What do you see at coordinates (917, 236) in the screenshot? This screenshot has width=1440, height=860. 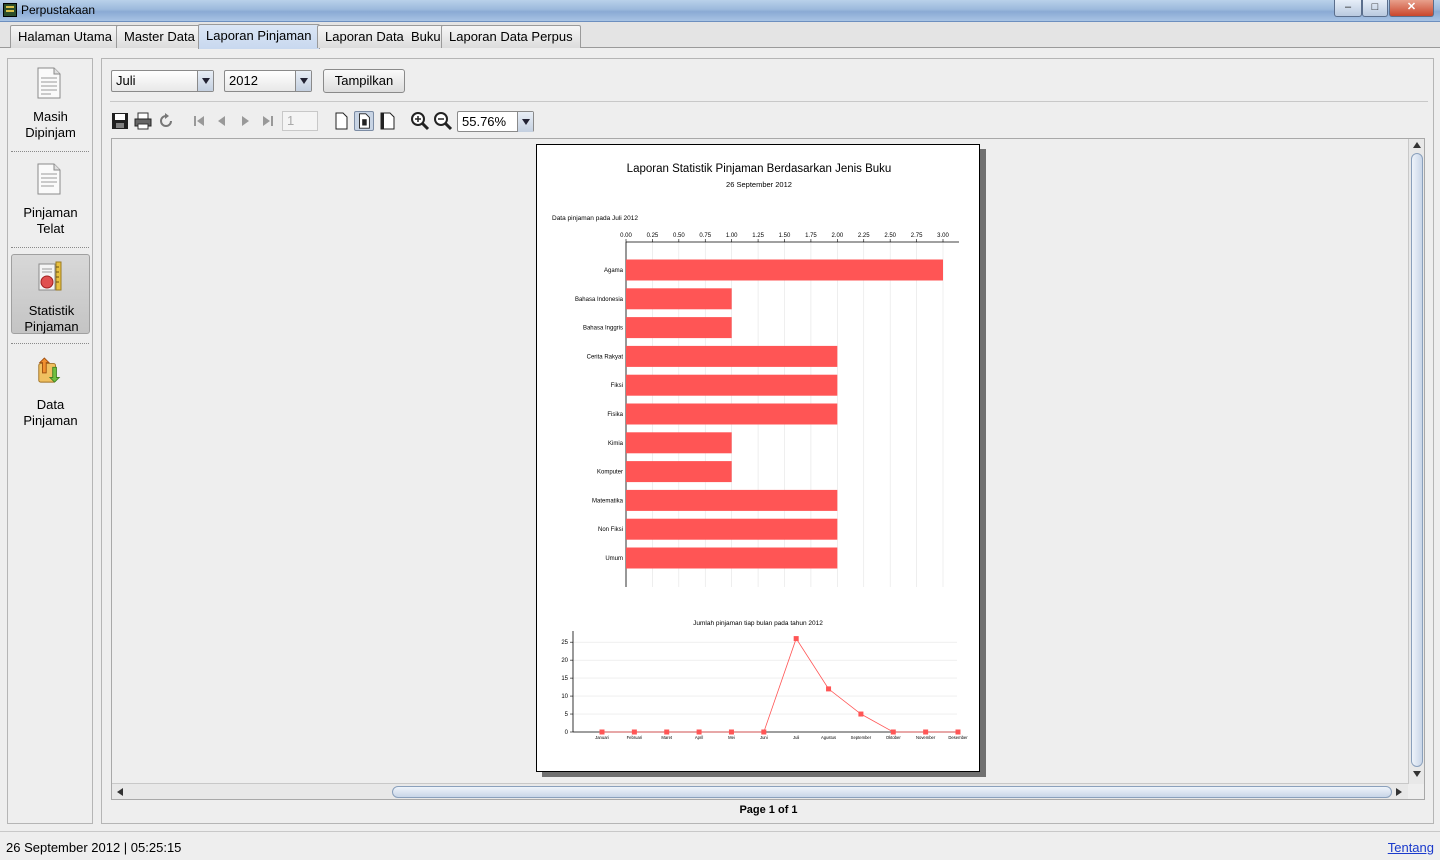 I see `bar-x-tick-label: 2.75` at bounding box center [917, 236].